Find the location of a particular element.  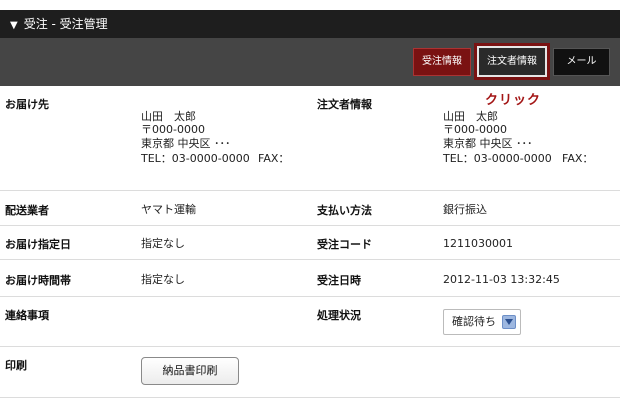

carrier-value: ヤマト運輸 is located at coordinates (168, 209).